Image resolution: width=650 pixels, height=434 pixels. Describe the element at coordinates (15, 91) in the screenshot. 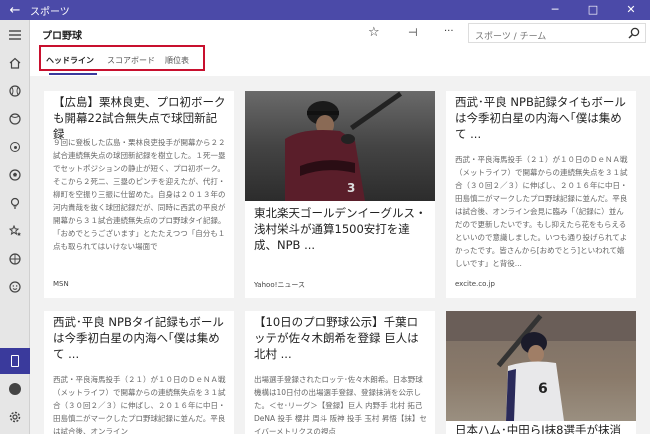

I see `baseball-icon` at that location.